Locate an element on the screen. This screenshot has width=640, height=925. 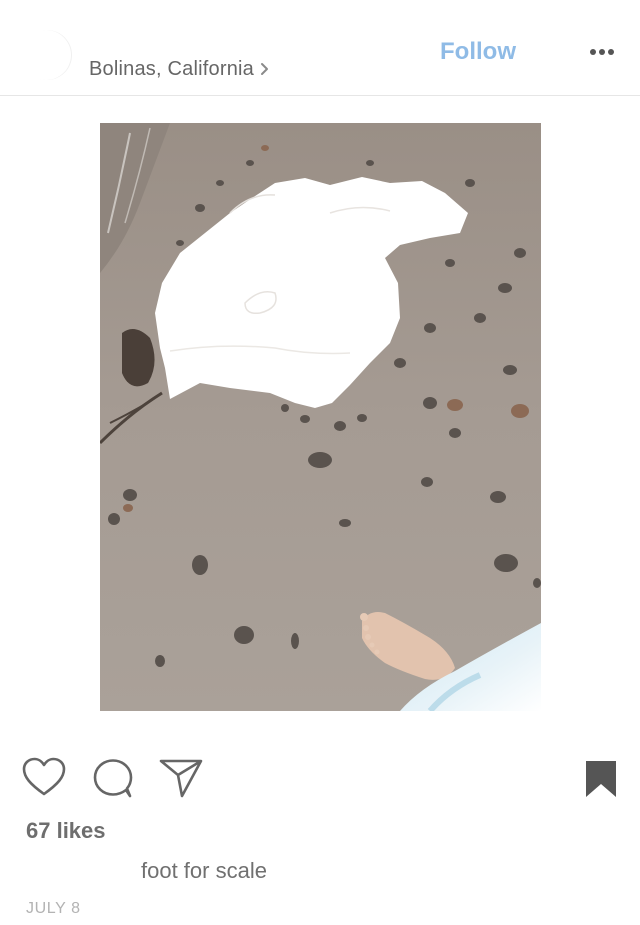
more-options-button is located at coordinates (602, 52).